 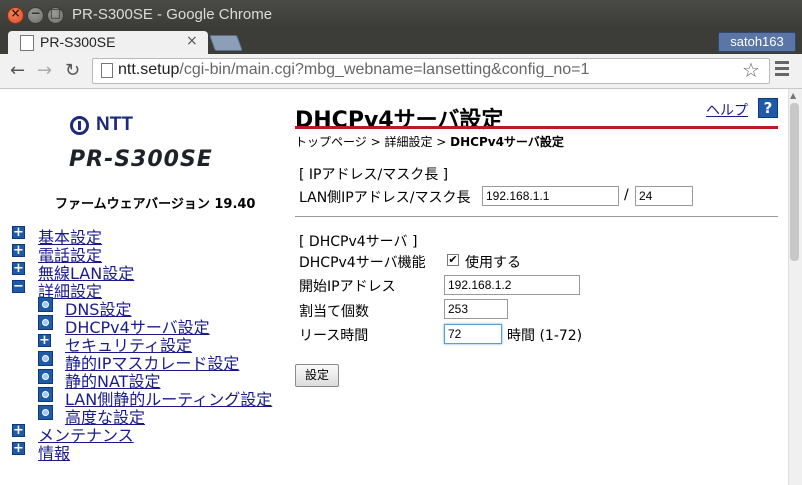 What do you see at coordinates (507, 142) in the screenshot?
I see `breadcrumb-current: DHCPv4サーバ設定` at bounding box center [507, 142].